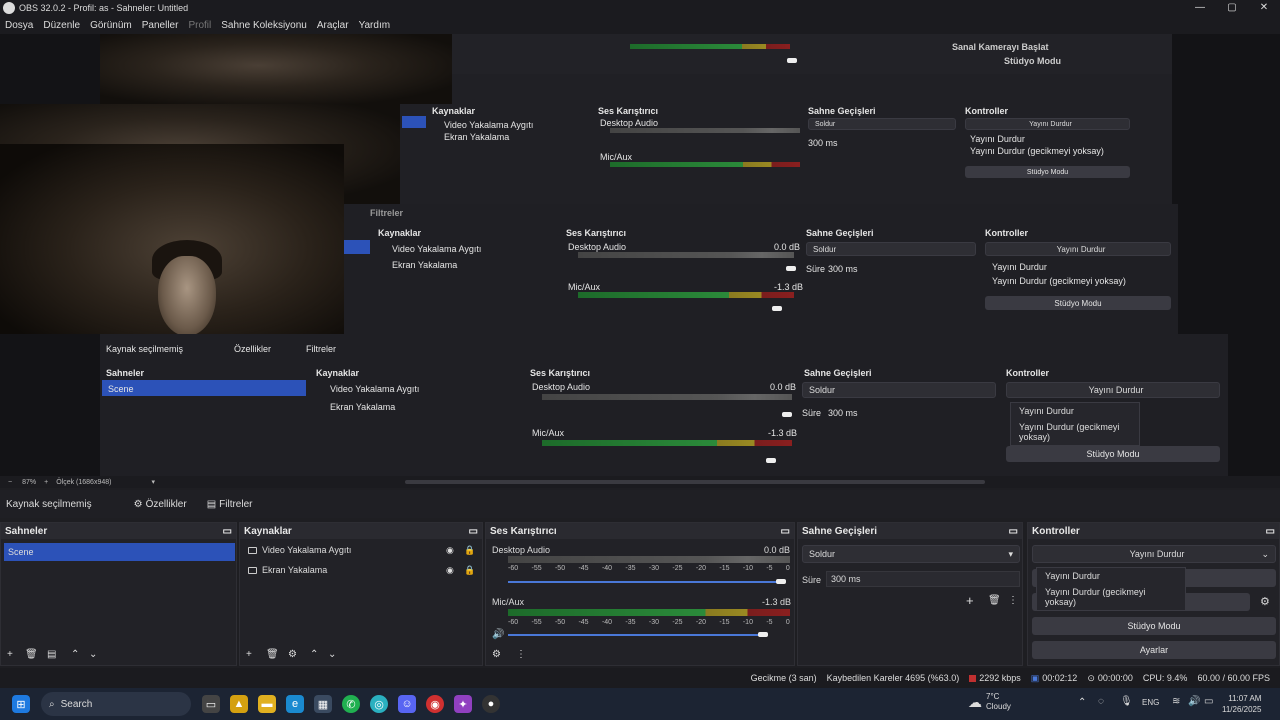 The width and height of the screenshot is (1280, 720). I want to click on menu-paneller: Paneller, so click(160, 25).